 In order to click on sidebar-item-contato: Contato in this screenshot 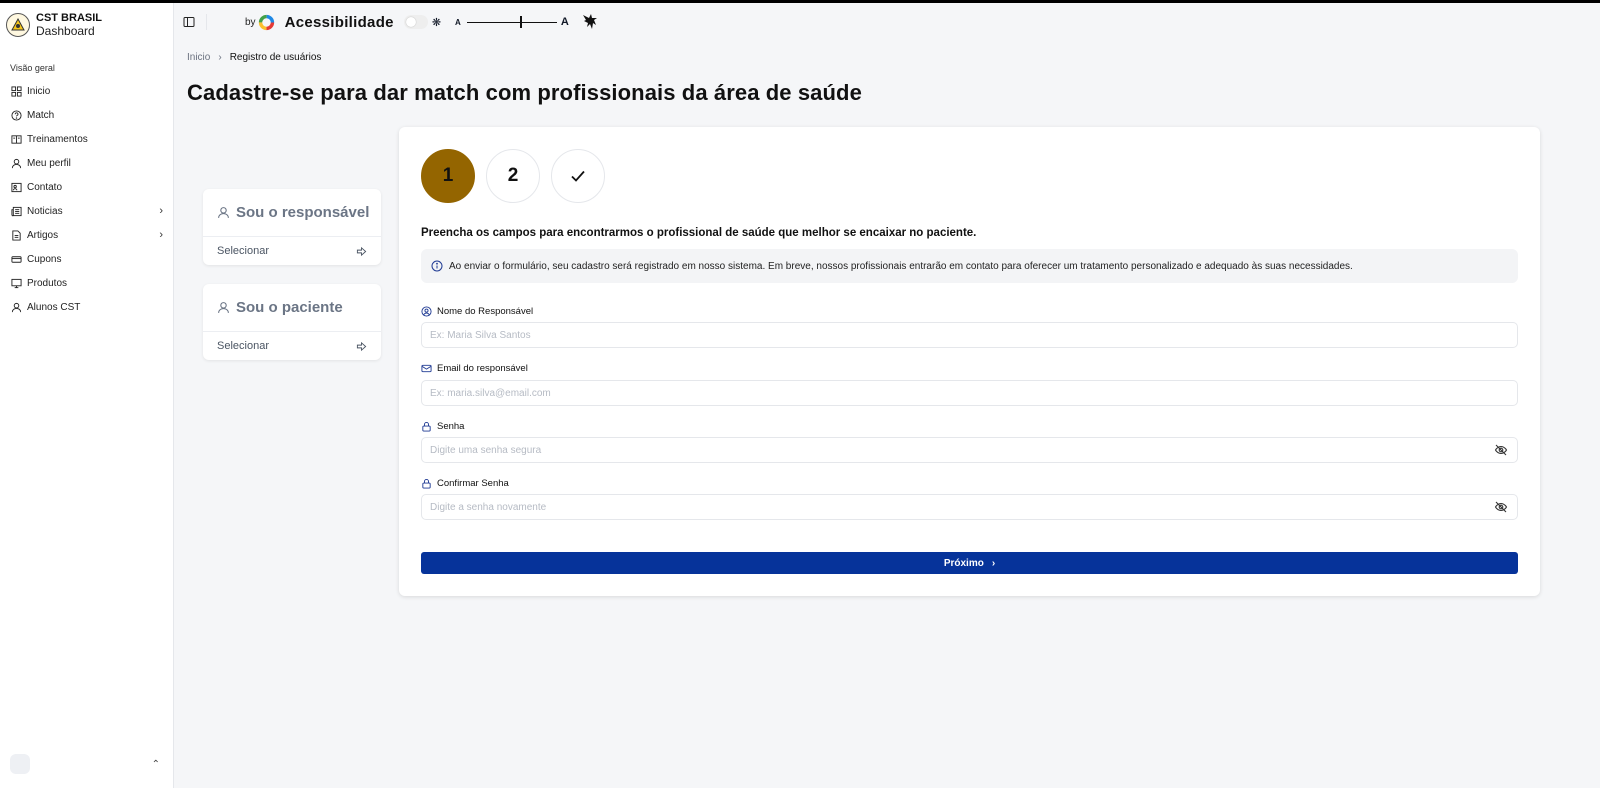, I will do `click(86, 187)`.